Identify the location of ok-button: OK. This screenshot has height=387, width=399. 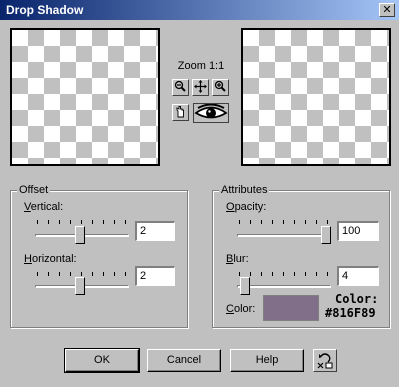
(102, 360).